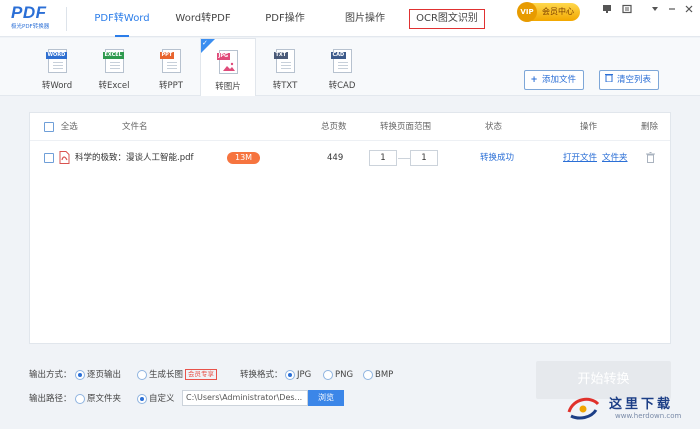  What do you see at coordinates (341, 61) in the screenshot?
I see `cad-file-icon: CAD` at bounding box center [341, 61].